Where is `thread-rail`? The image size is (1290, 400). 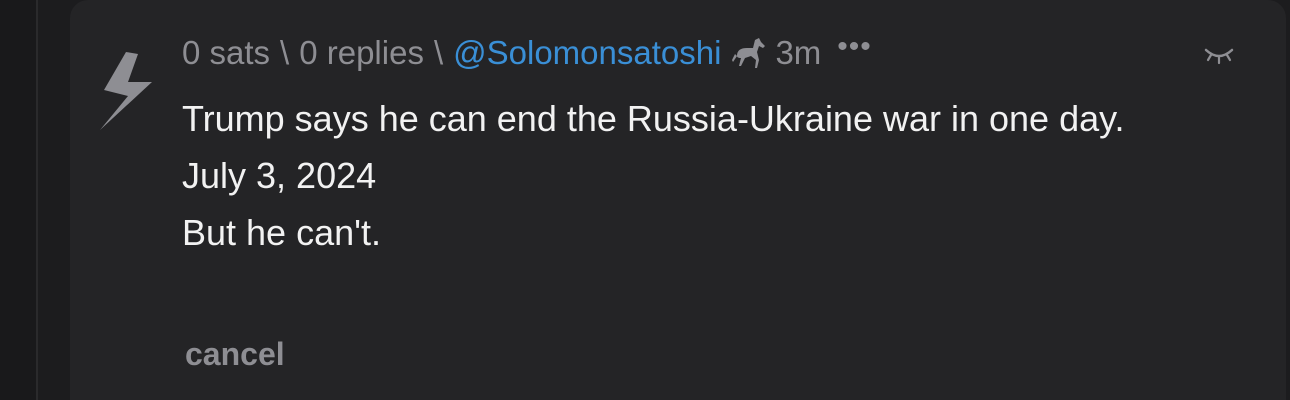 thread-rail is located at coordinates (19, 200).